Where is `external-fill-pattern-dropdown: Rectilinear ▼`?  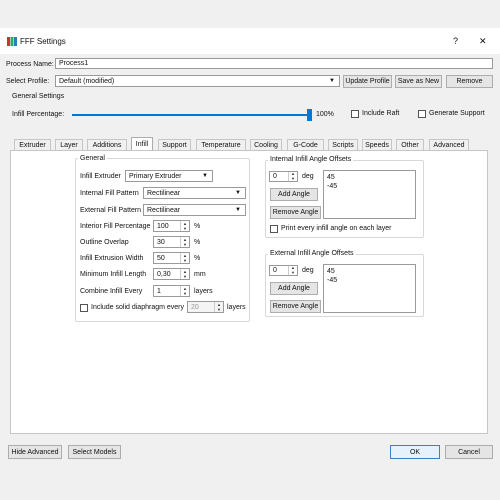 external-fill-pattern-dropdown: Rectilinear ▼ is located at coordinates (194, 210).